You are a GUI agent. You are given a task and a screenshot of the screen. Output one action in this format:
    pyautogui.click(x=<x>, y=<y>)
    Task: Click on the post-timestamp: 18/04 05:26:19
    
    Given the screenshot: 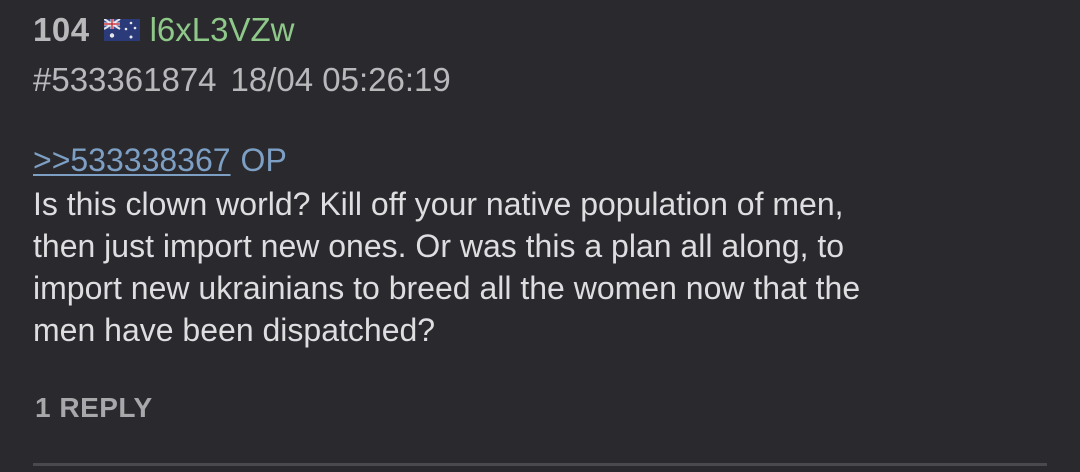 What is the action you would take?
    pyautogui.click(x=340, y=79)
    